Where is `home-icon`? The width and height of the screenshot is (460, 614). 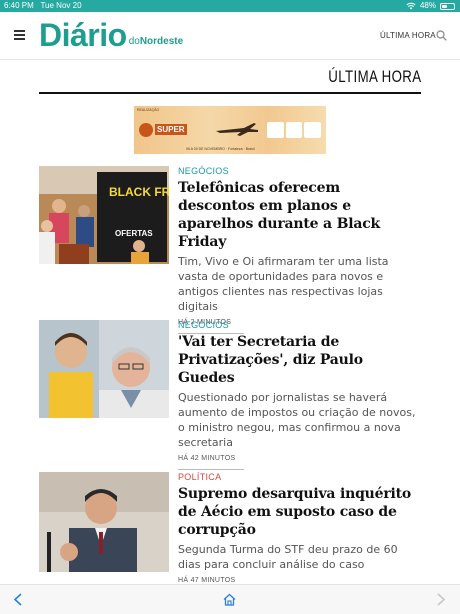 home-icon is located at coordinates (229, 599).